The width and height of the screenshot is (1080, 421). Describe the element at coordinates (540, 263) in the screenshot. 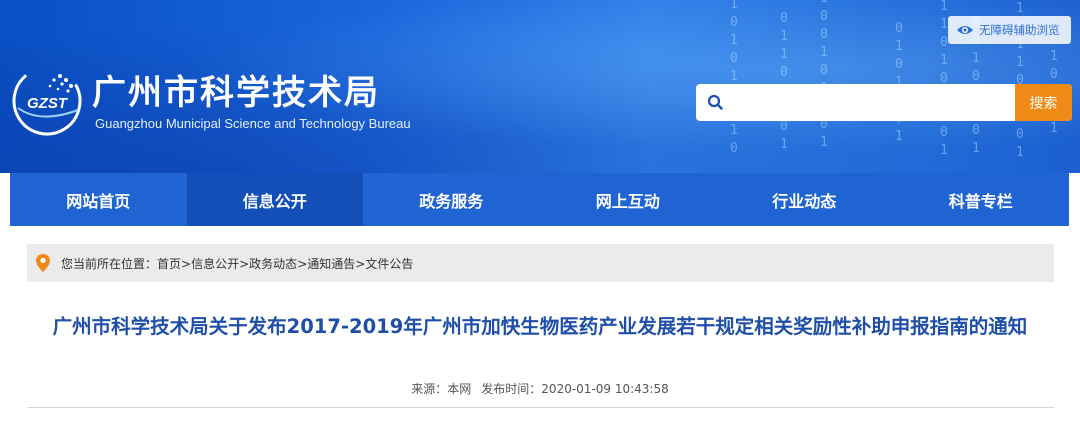

I see `breadcrumb: 您当前所在位置：首页>信息公开>政务动态>通知通告>文件公告` at that location.